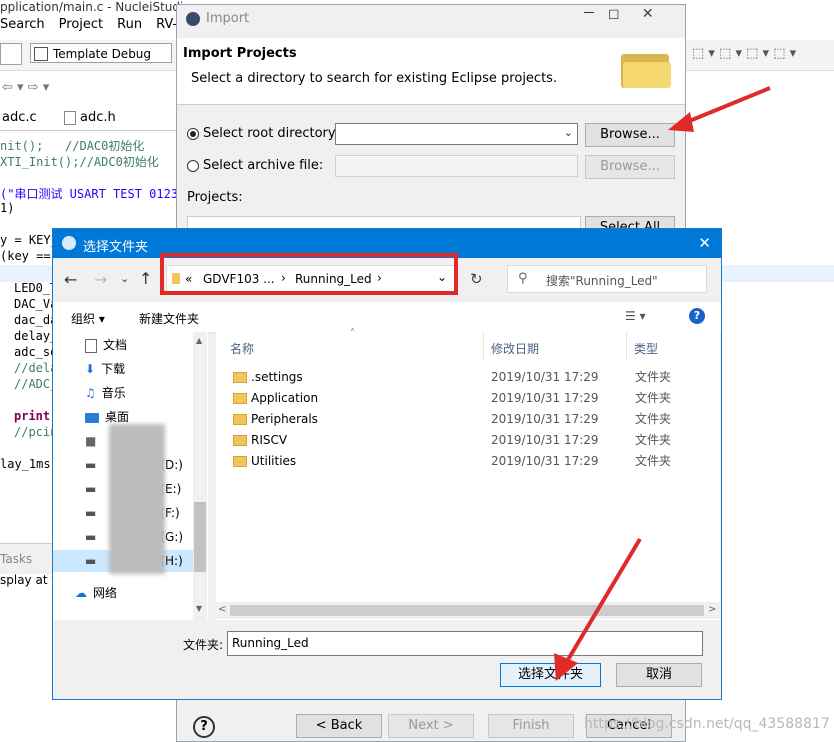 The width and height of the screenshot is (834, 742). Describe the element at coordinates (476, 279) in the screenshot. I see `refresh-icon: ↻` at that location.